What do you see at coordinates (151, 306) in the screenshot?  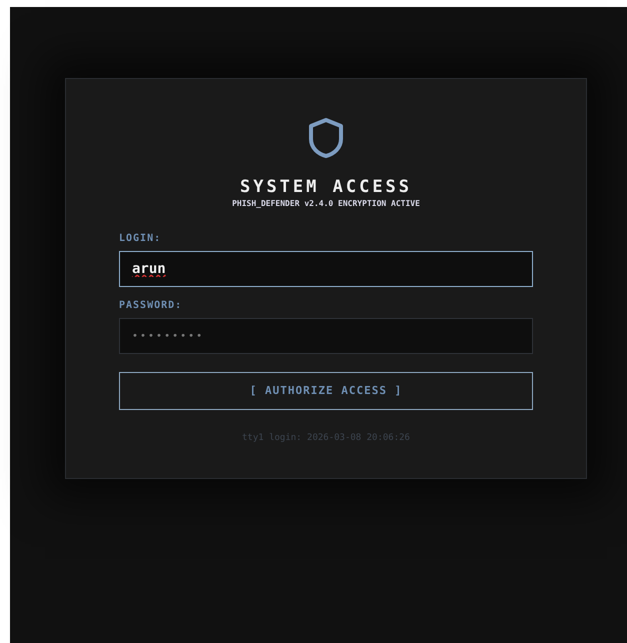 I see `field-label: PASSWORD:` at bounding box center [151, 306].